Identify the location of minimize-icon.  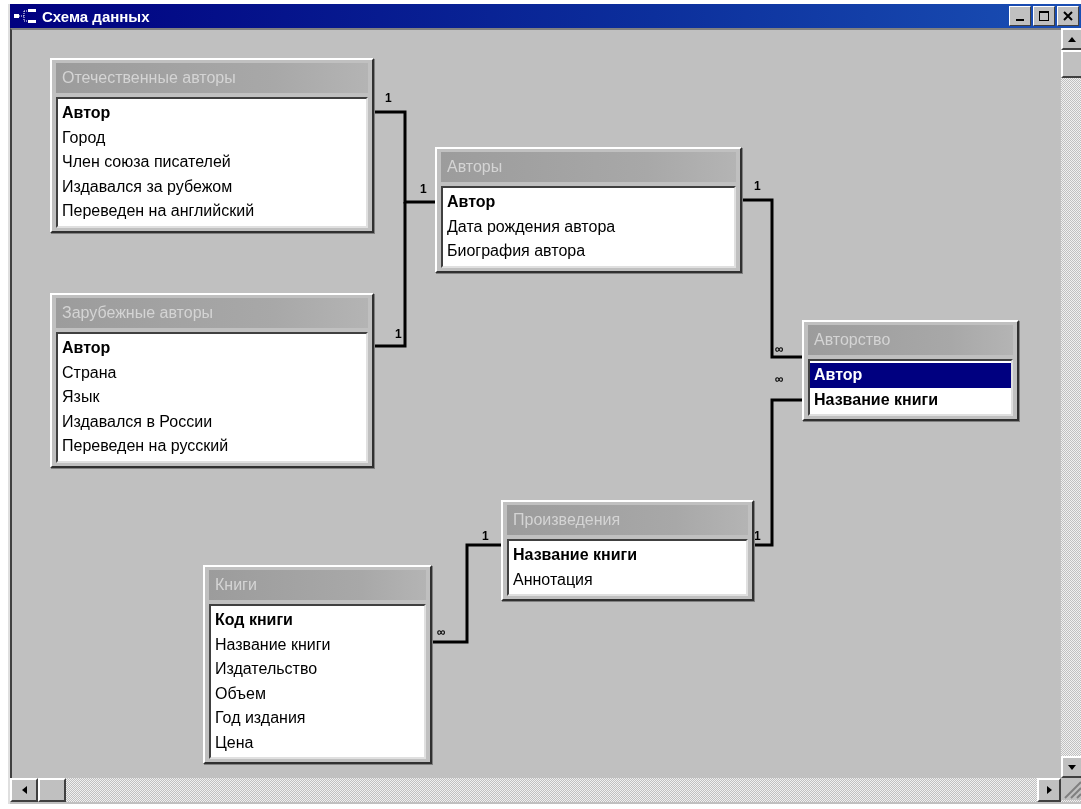
(1020, 20).